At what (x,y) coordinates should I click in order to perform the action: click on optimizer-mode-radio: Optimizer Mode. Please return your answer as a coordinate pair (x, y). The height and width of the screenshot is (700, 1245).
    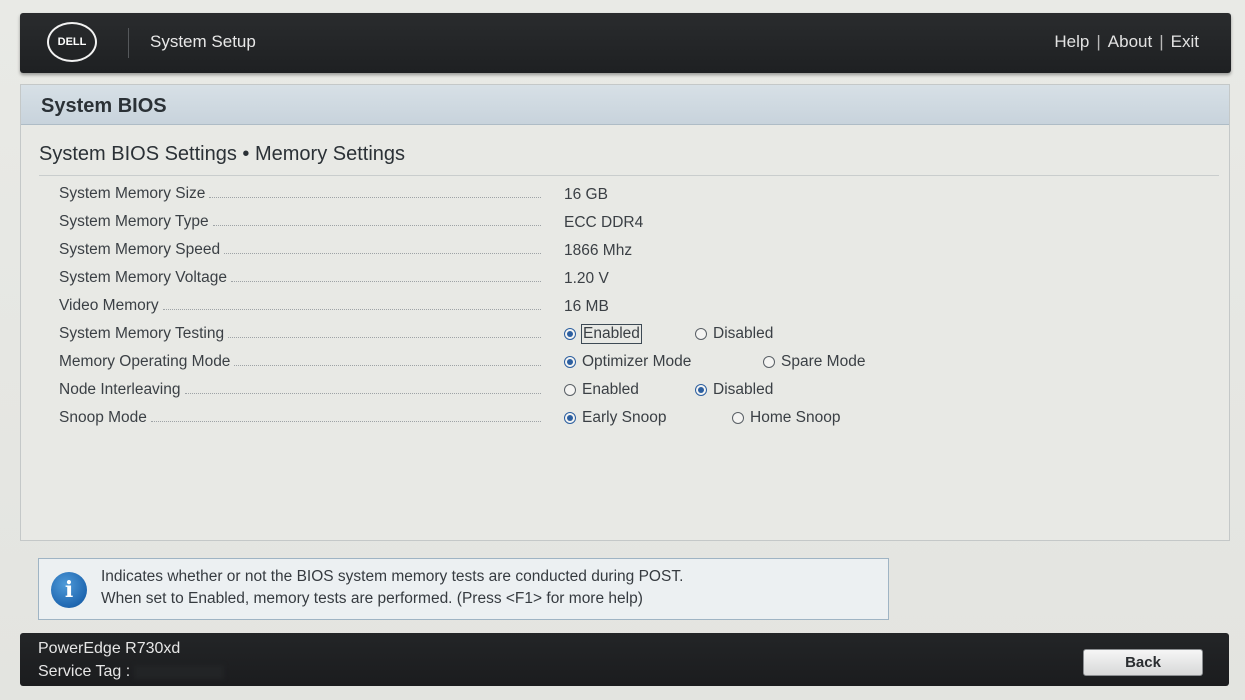
    Looking at the image, I should click on (627, 362).